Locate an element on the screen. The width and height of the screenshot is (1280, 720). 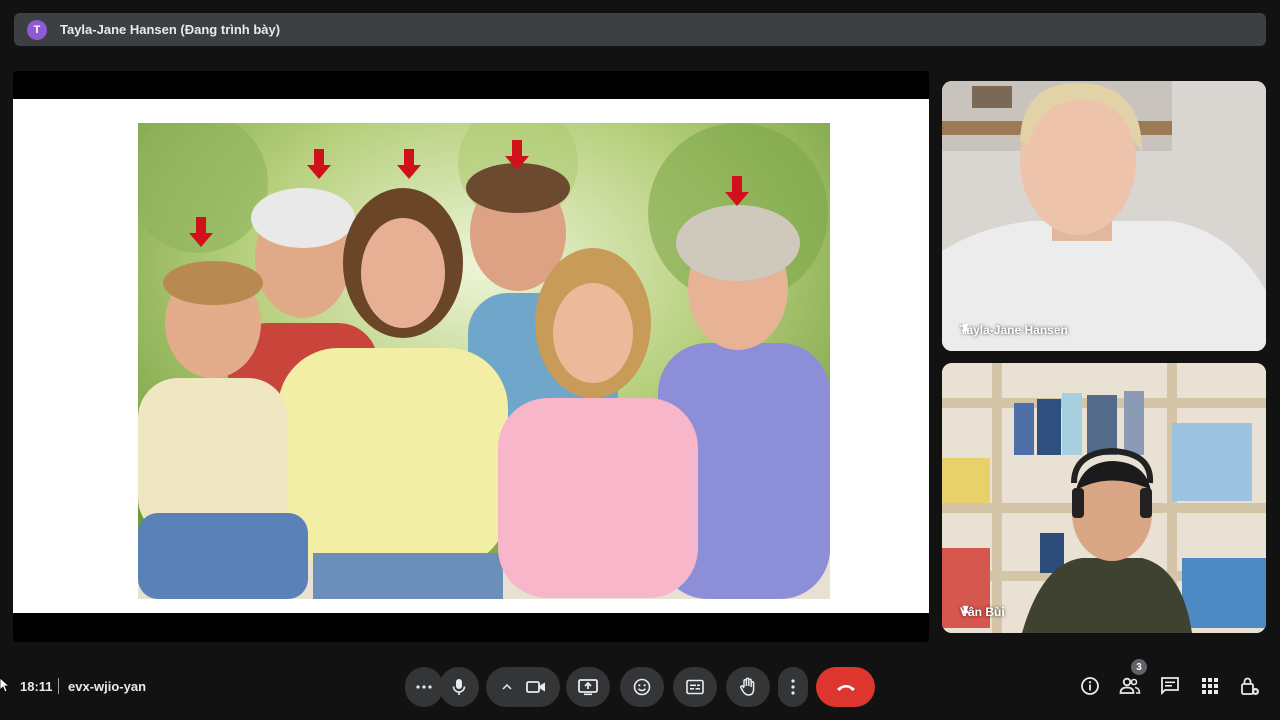
activities-button is located at coordinates (1210, 686).